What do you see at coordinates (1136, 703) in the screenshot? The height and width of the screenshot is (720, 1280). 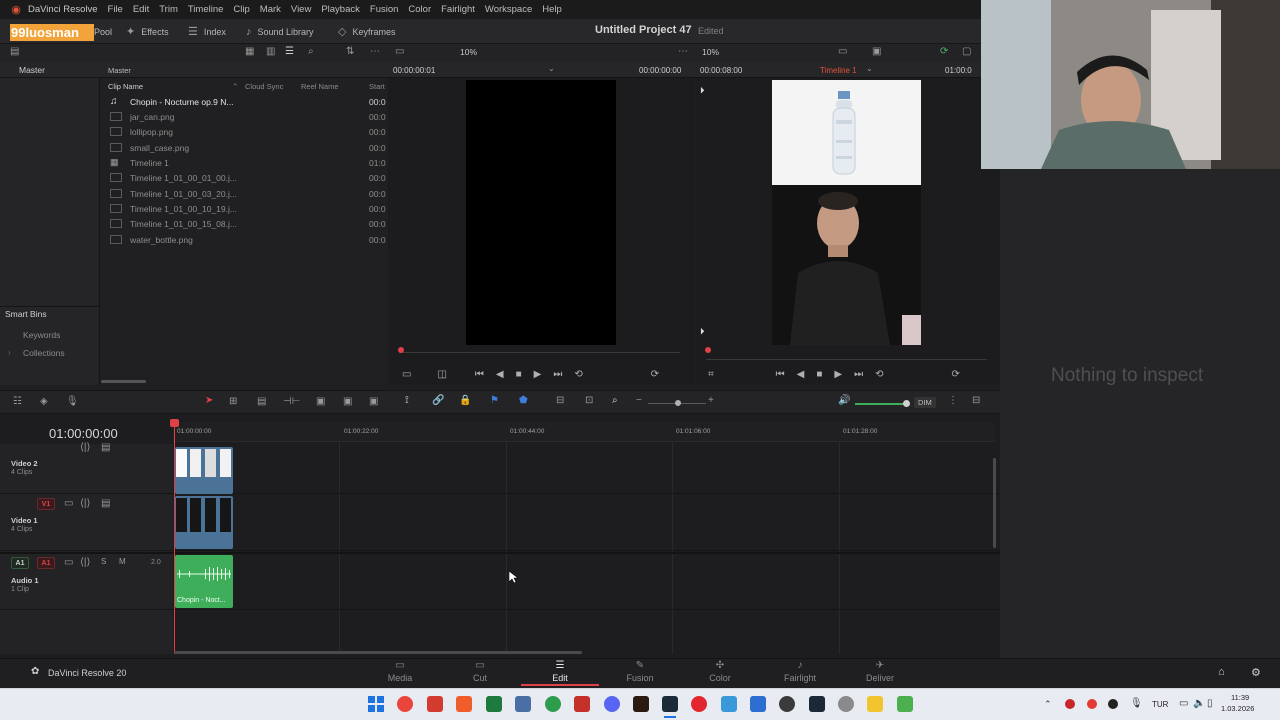 I see `microphone-icon: 🎙` at bounding box center [1136, 703].